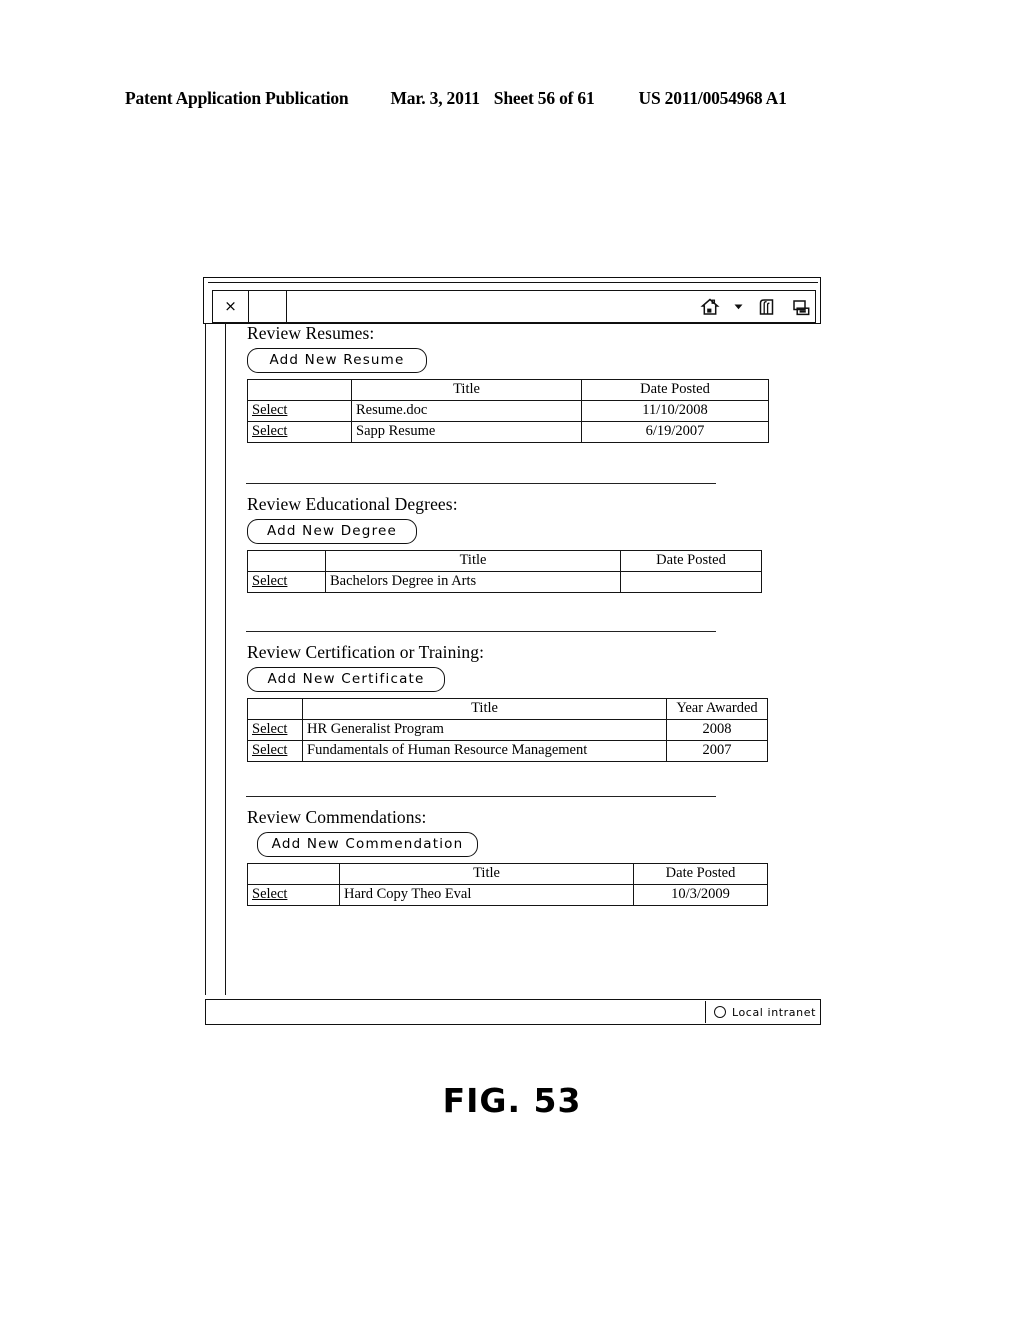 This screenshot has width=1024, height=1320. I want to click on patent-publication-label: Patent Application Publication, so click(237, 98).